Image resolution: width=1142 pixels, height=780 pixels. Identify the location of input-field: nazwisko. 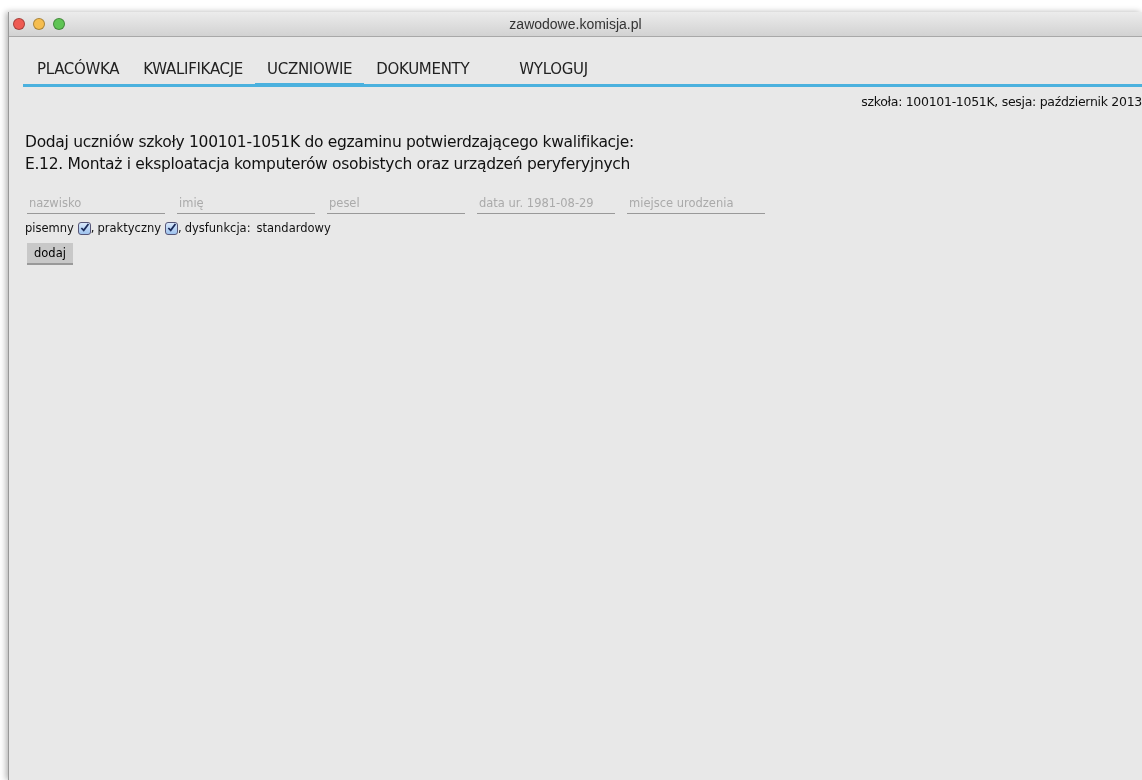
(96, 204).